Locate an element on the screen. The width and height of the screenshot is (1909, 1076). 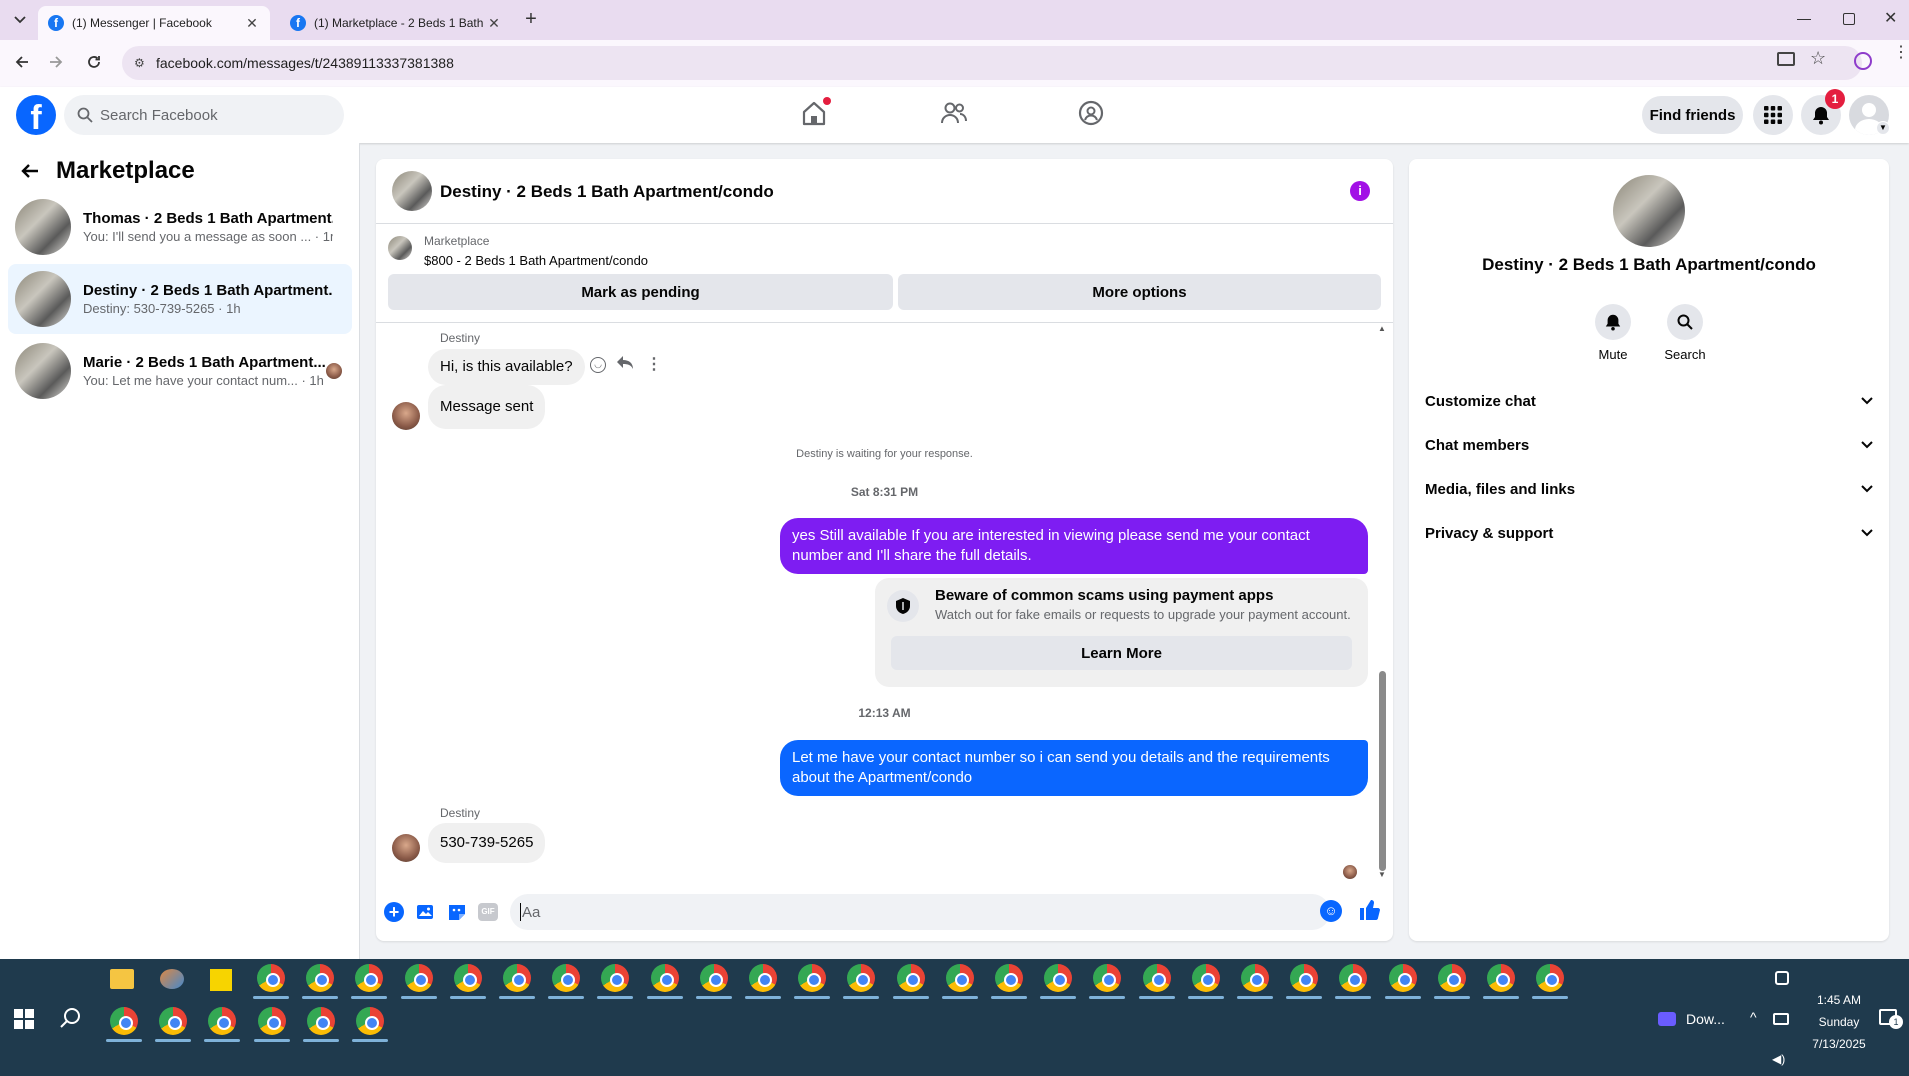
clock: 1:45 AM Sunday 7/13/2025 is located at coordinates (1839, 1022).